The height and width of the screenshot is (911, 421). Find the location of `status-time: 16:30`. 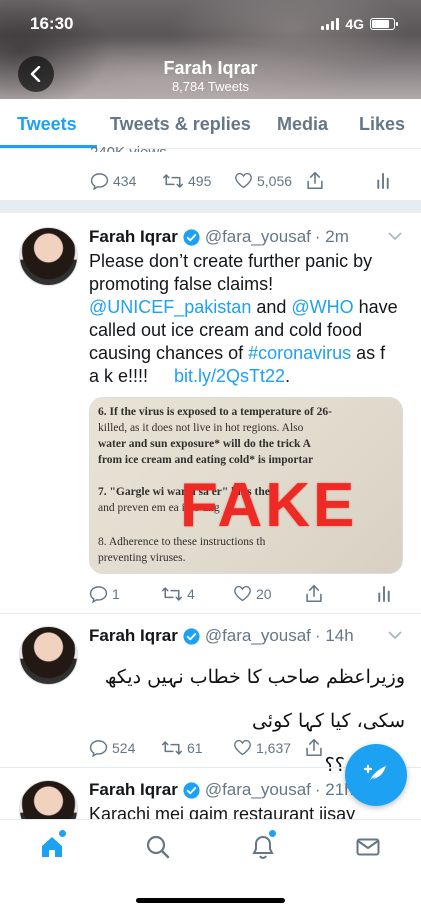

status-time: 16:30 is located at coordinates (52, 23).